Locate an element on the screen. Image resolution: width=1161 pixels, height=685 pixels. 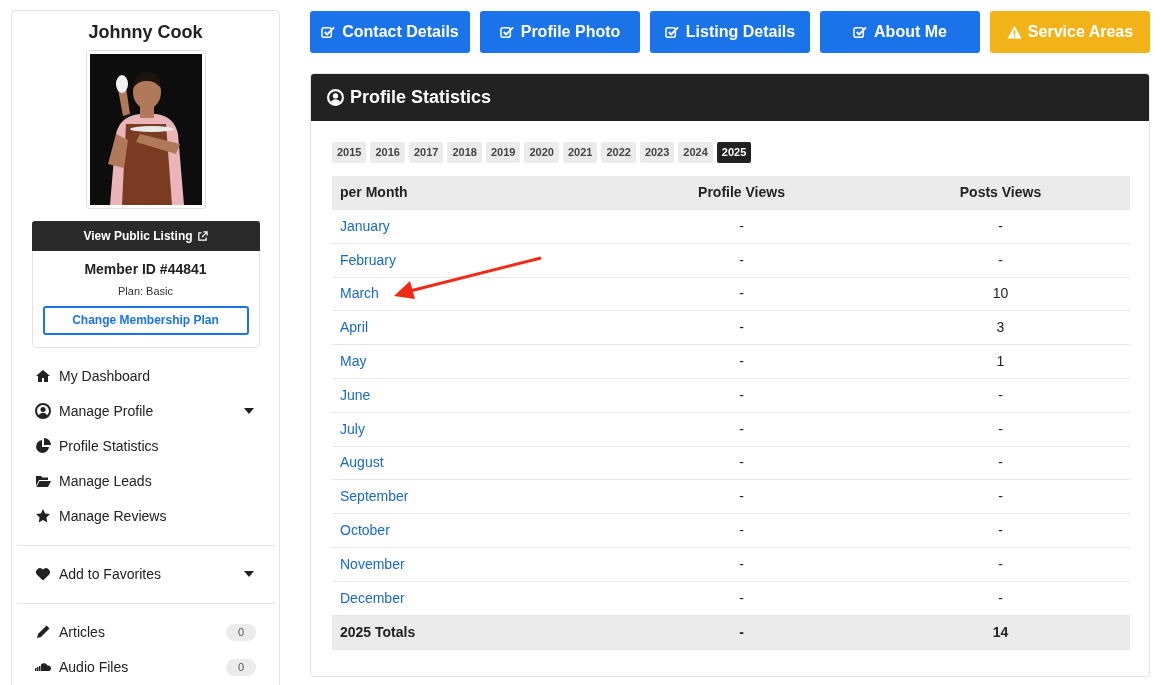
member-id: Member ID #44841 is located at coordinates (145, 269).